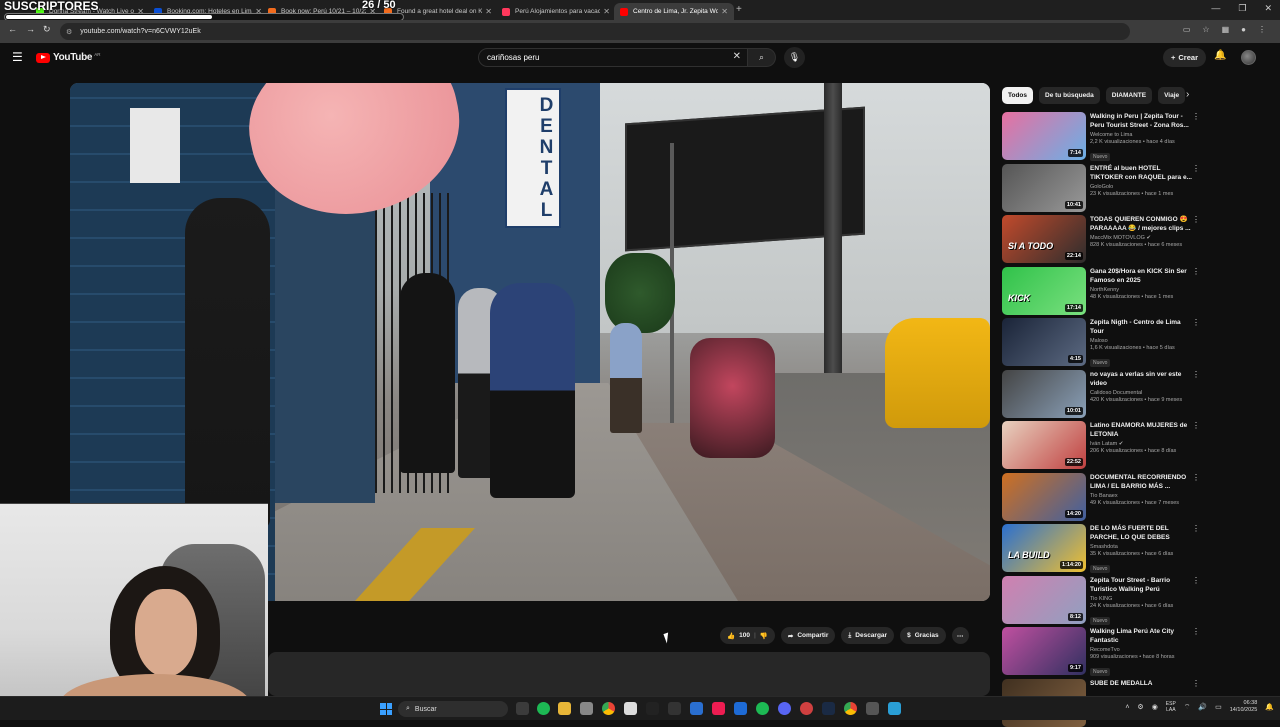 This screenshot has height=727, width=1280. I want to click on maximize-icon: ❐, so click(1242, 8).